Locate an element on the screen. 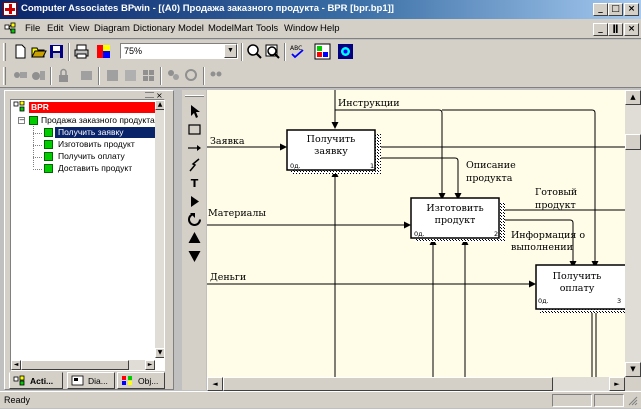 This screenshot has width=641, height=409. scroll-up-icon: ▲ is located at coordinates (633, 97).